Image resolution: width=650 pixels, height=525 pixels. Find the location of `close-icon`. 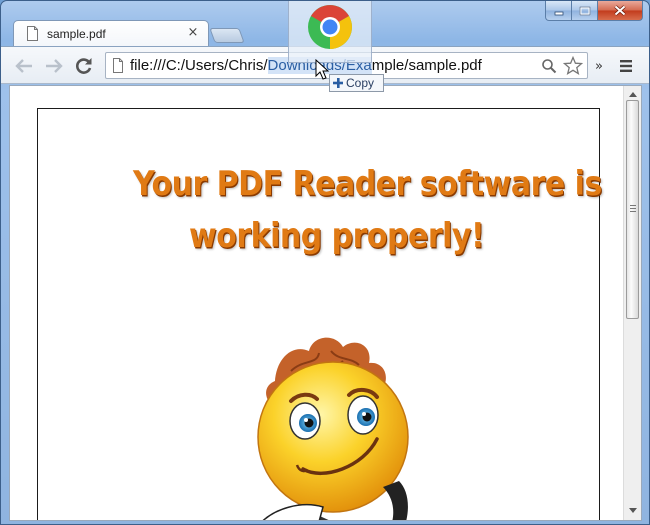

close-icon is located at coordinates (620, 10).